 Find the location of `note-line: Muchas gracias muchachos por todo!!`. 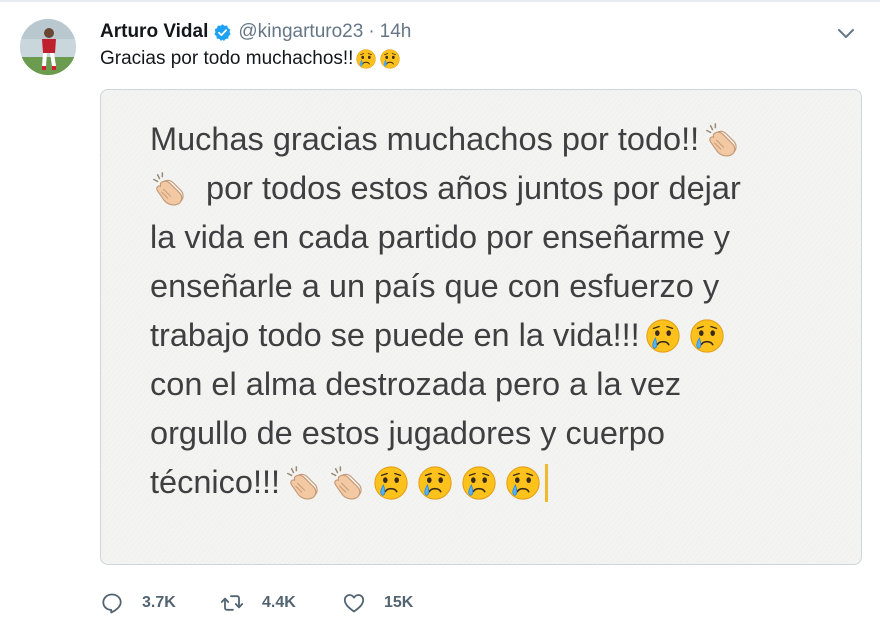

note-line: Muchas gracias muchachos por todo!! is located at coordinates (495, 139).